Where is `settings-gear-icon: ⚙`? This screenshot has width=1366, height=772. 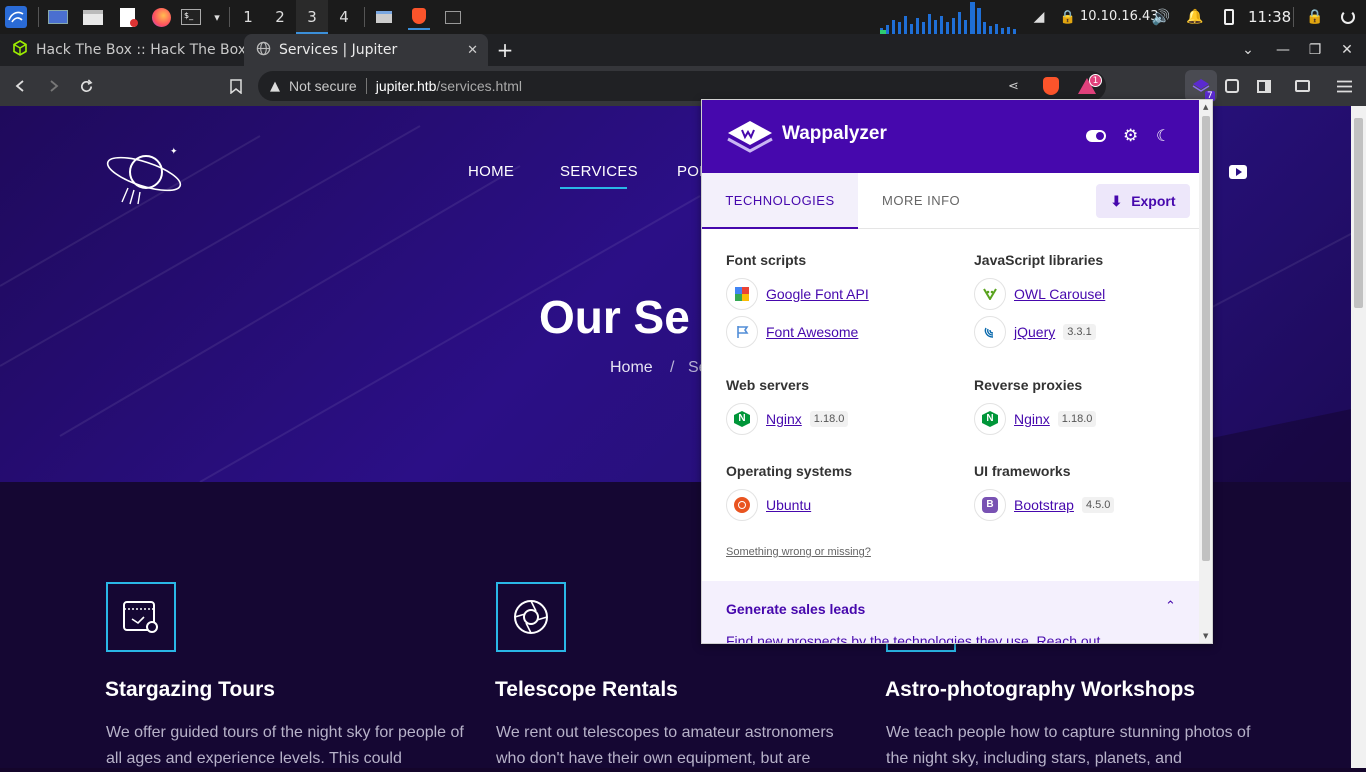 settings-gear-icon: ⚙ is located at coordinates (1130, 136).